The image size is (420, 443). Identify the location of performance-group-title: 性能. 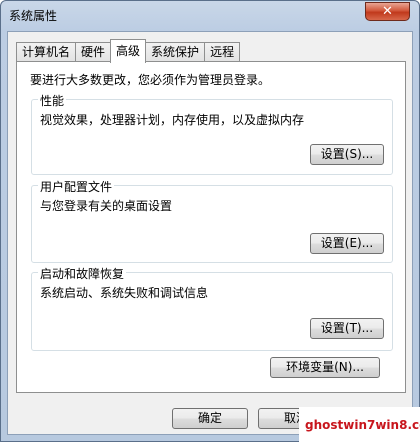
(52, 100).